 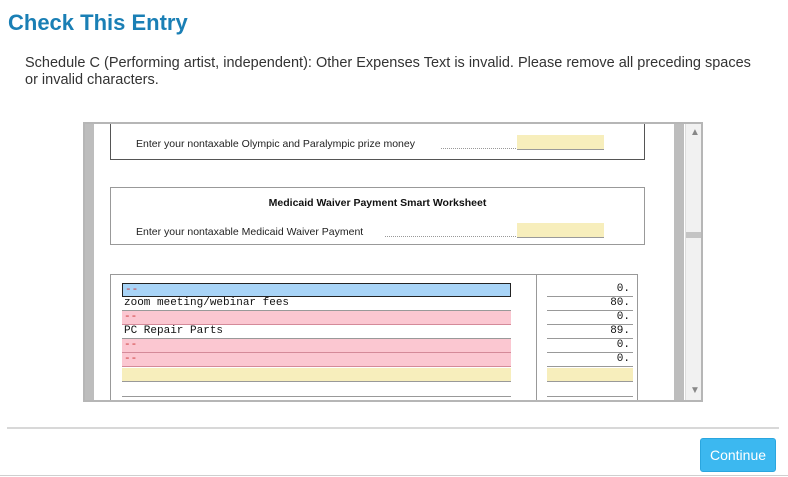 What do you see at coordinates (393, 428) in the screenshot?
I see `footer-divider` at bounding box center [393, 428].